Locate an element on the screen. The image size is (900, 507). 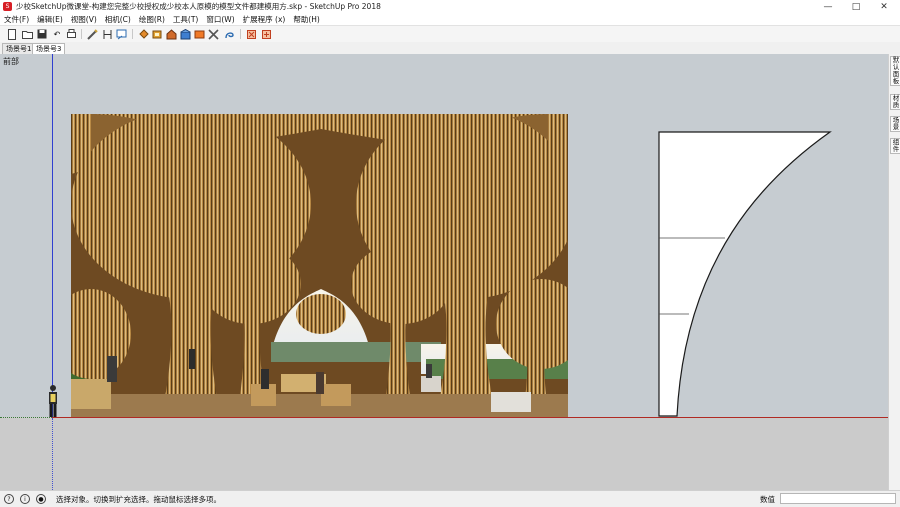
right-panel-tabs: 默认面板 材质 场景 组件 is located at coordinates (894, 272).